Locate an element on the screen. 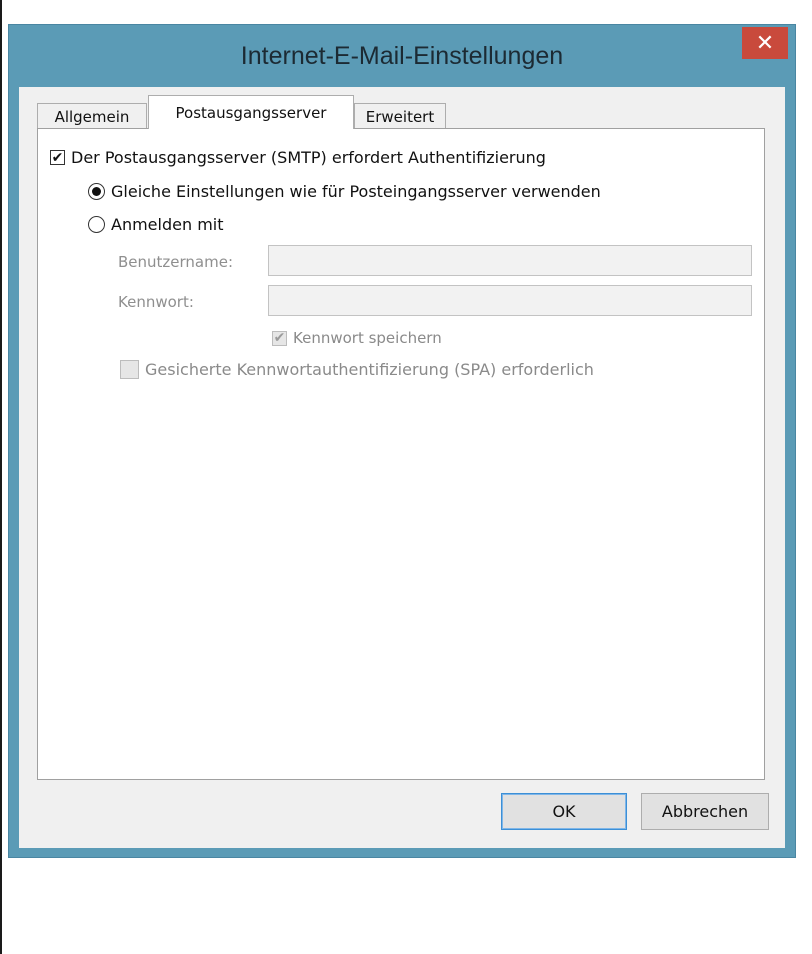 The height and width of the screenshot is (954, 812). radio-unselected-icon is located at coordinates (96, 224).